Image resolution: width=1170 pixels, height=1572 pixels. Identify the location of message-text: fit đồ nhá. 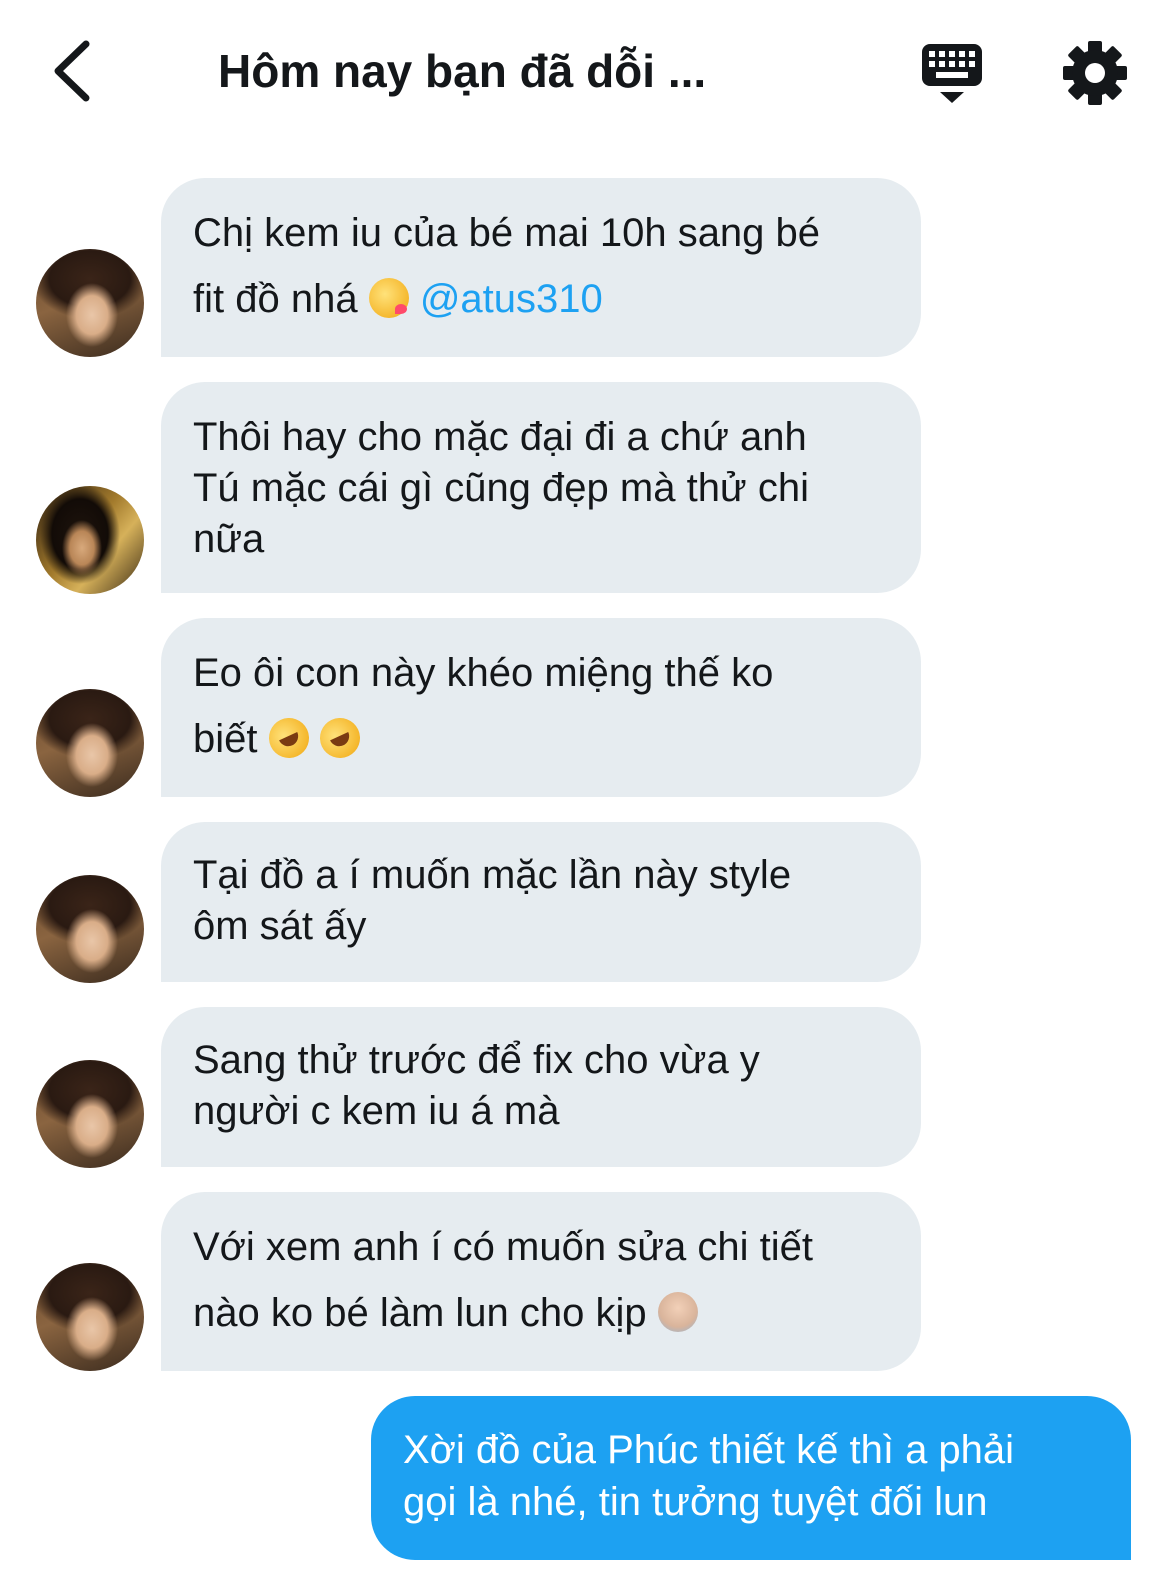
(275, 299).